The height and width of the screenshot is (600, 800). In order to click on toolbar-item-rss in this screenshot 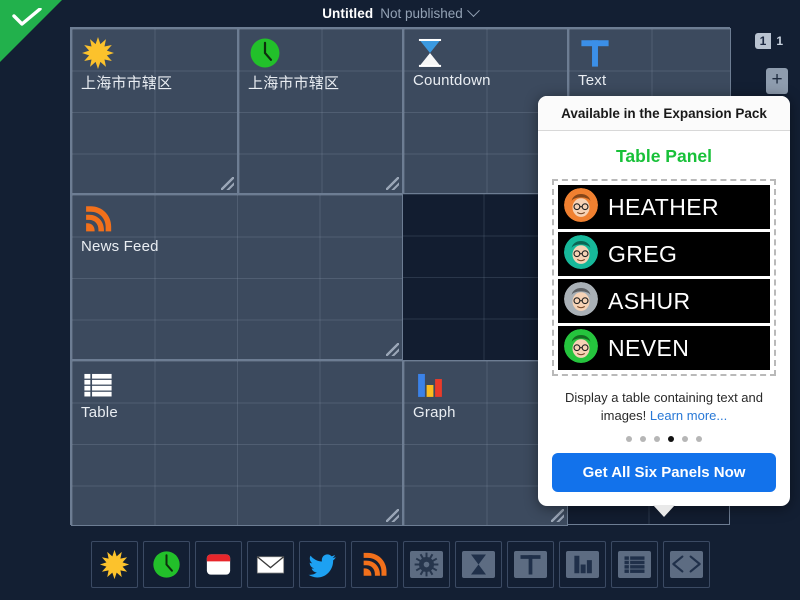, I will do `click(374, 564)`.